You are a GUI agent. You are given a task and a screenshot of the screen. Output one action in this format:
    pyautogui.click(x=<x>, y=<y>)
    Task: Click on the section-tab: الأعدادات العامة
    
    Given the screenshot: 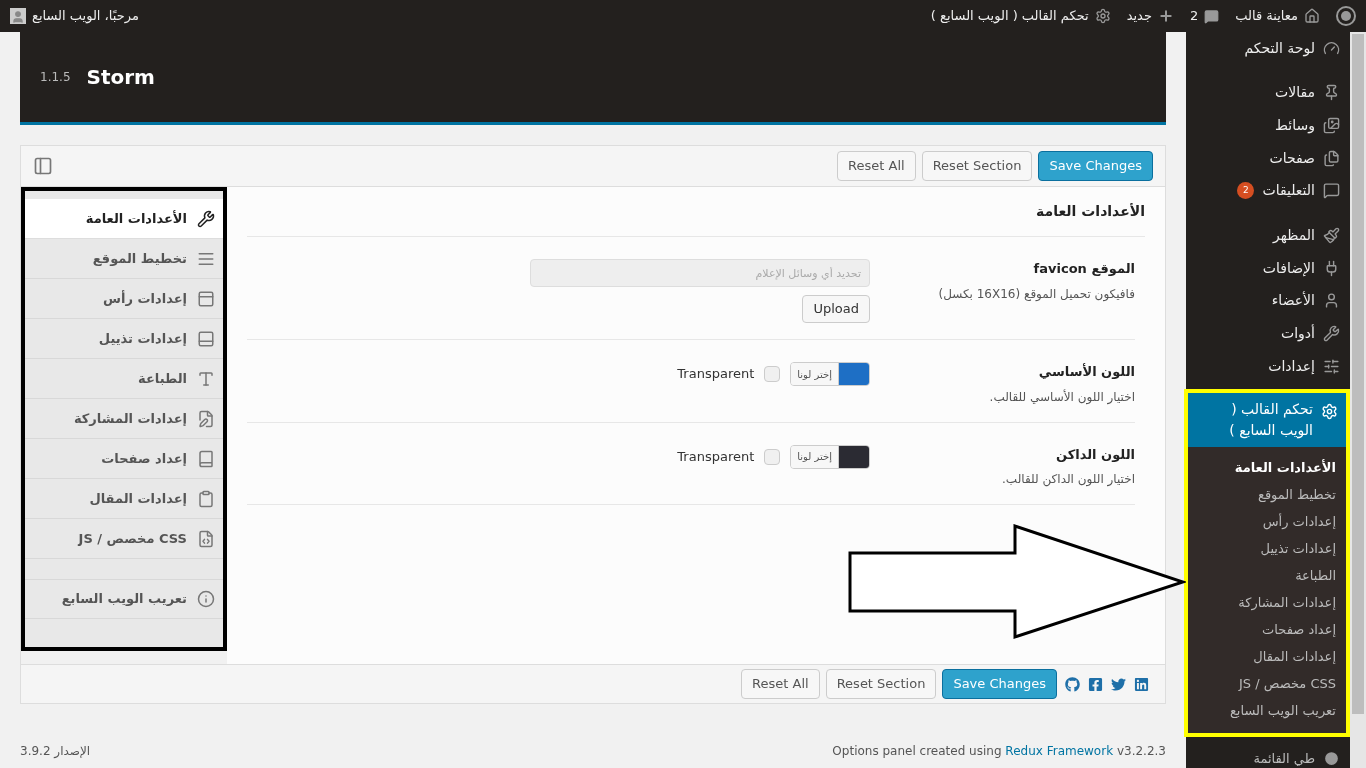 What is the action you would take?
    pyautogui.click(x=124, y=219)
    